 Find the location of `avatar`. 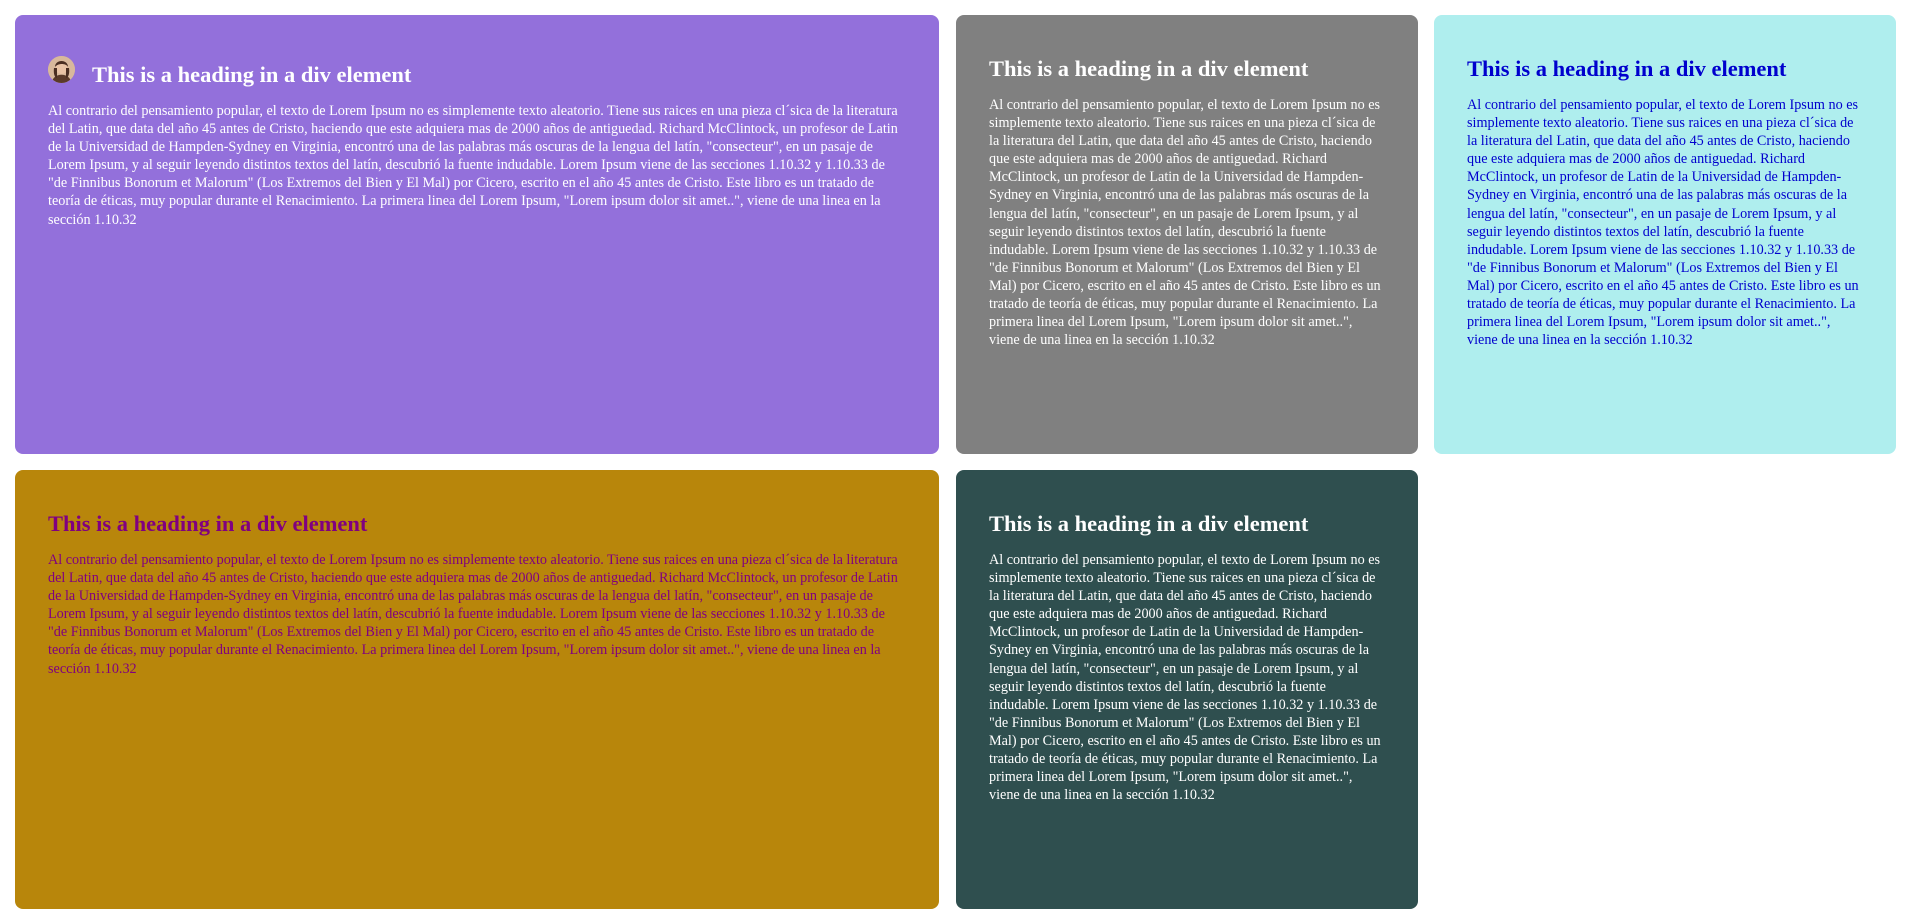

avatar is located at coordinates (61, 69).